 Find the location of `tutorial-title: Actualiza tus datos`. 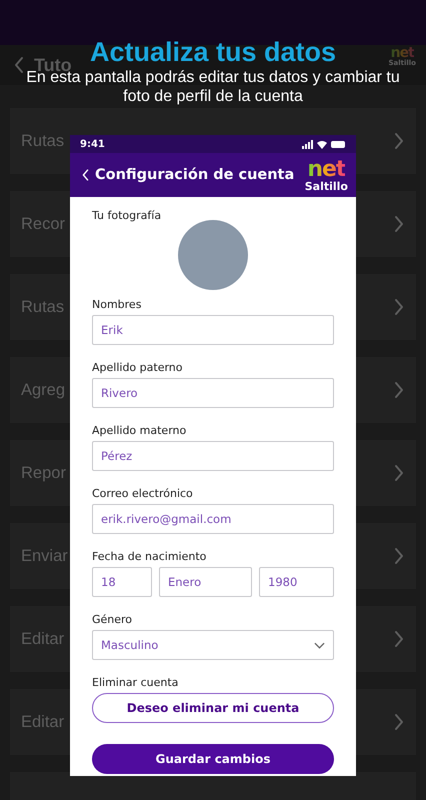

tutorial-title: Actualiza tus datos is located at coordinates (213, 52).